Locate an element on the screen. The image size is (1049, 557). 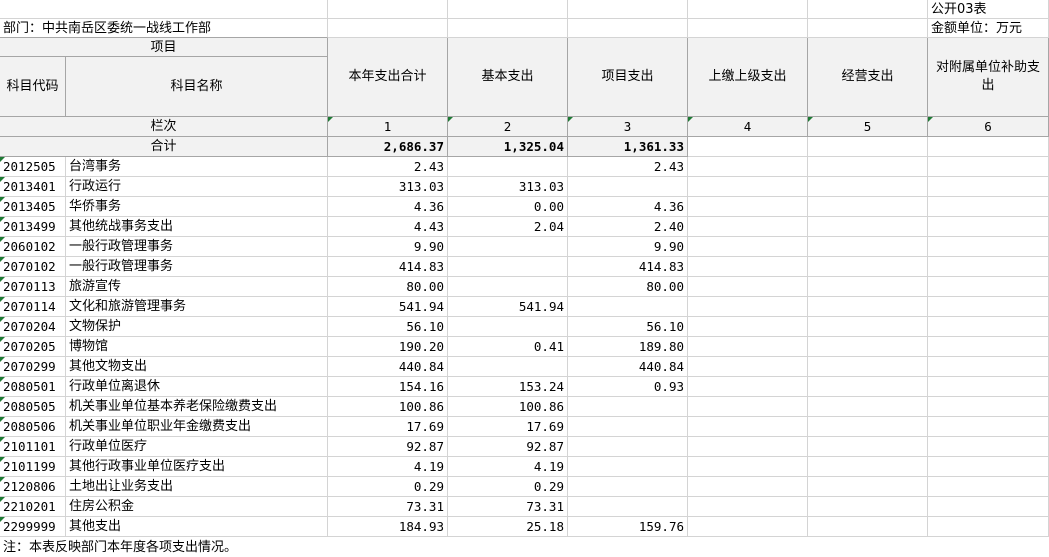
cell-code: 2060102 is located at coordinates (33, 247).